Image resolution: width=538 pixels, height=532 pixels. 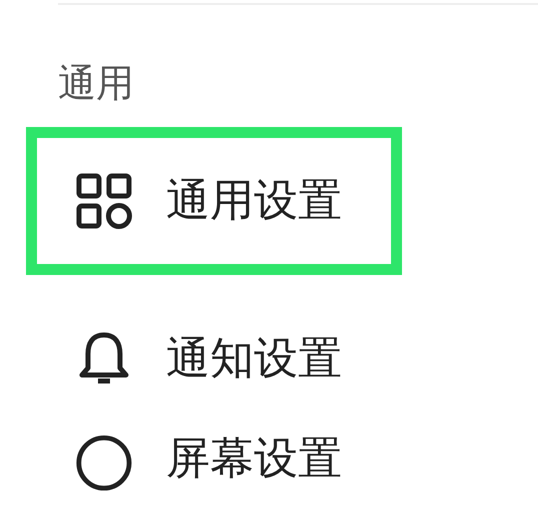 I want to click on setting-label: 通用设置, so click(x=254, y=201).